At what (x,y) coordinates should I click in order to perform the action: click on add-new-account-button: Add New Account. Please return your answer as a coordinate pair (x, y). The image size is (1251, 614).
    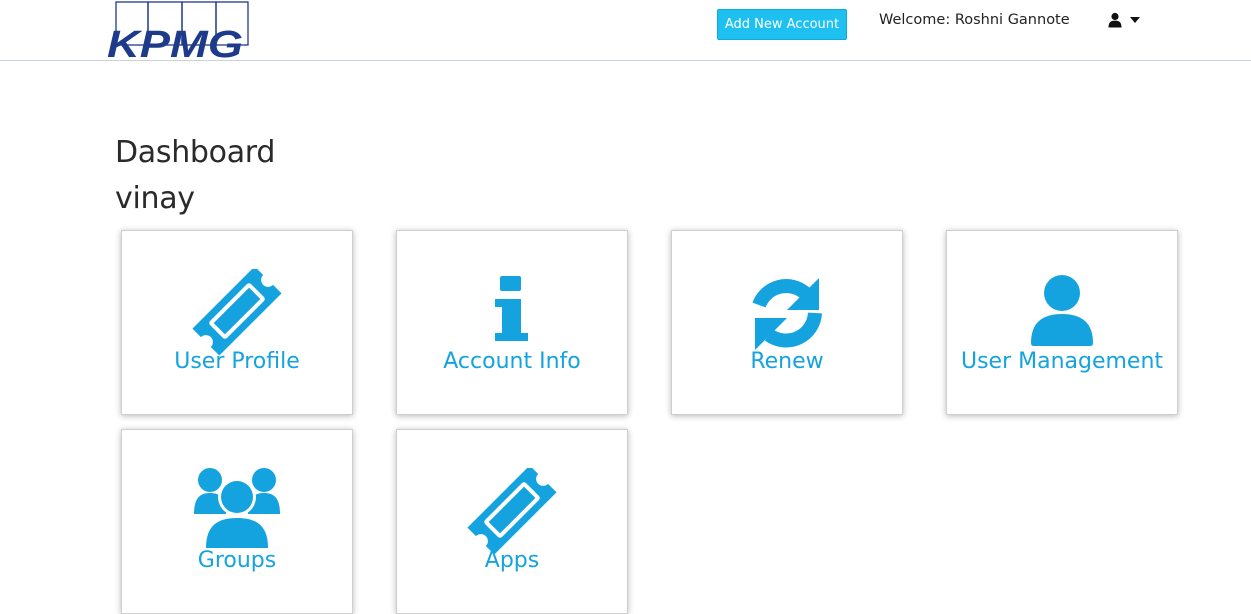
    Looking at the image, I should click on (782, 24).